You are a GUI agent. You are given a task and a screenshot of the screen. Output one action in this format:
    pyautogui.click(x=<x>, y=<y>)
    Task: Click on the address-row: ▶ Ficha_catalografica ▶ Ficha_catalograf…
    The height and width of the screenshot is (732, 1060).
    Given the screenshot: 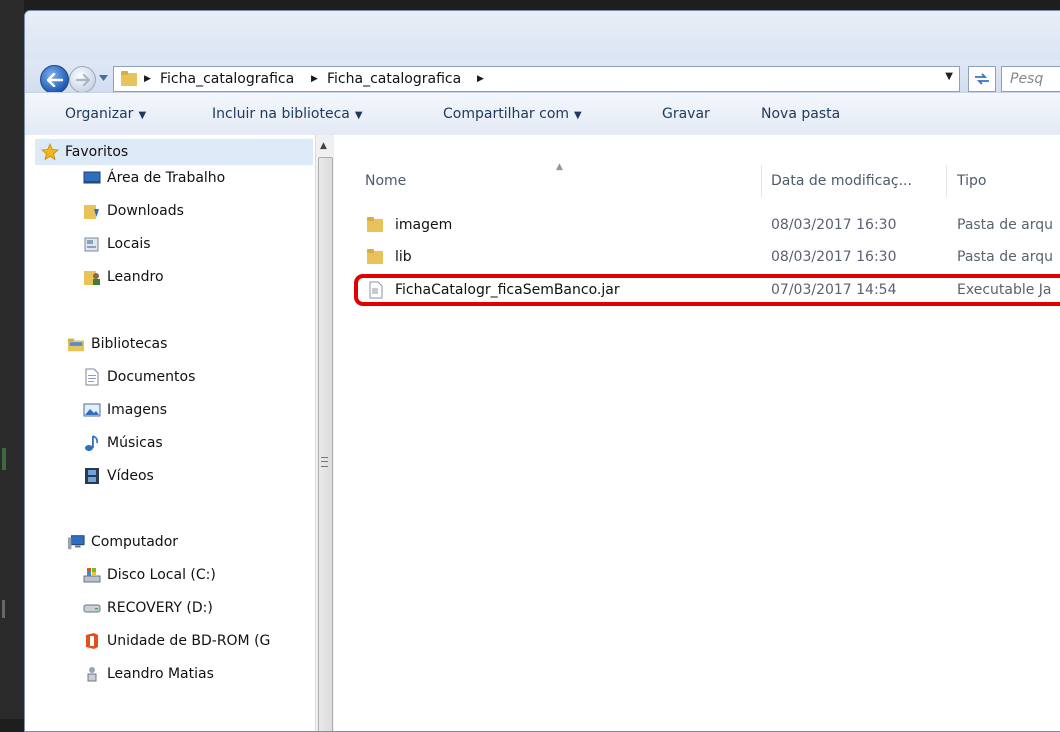 What is the action you would take?
    pyautogui.click(x=542, y=77)
    